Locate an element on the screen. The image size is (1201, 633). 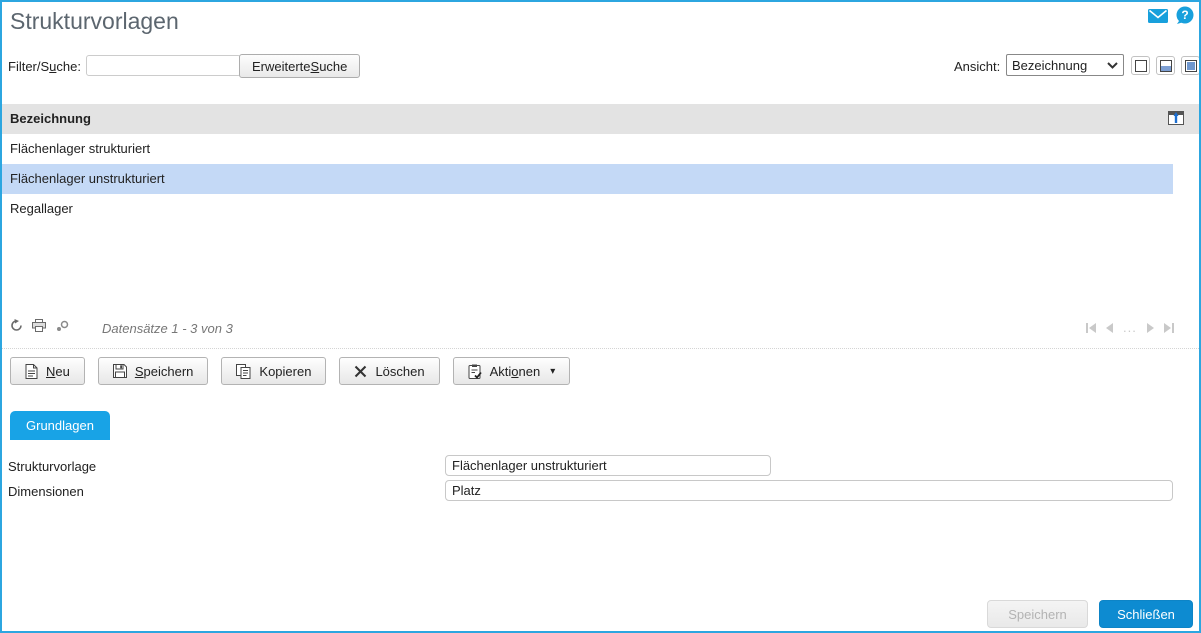
column-settings-icon is located at coordinates (1176, 118).